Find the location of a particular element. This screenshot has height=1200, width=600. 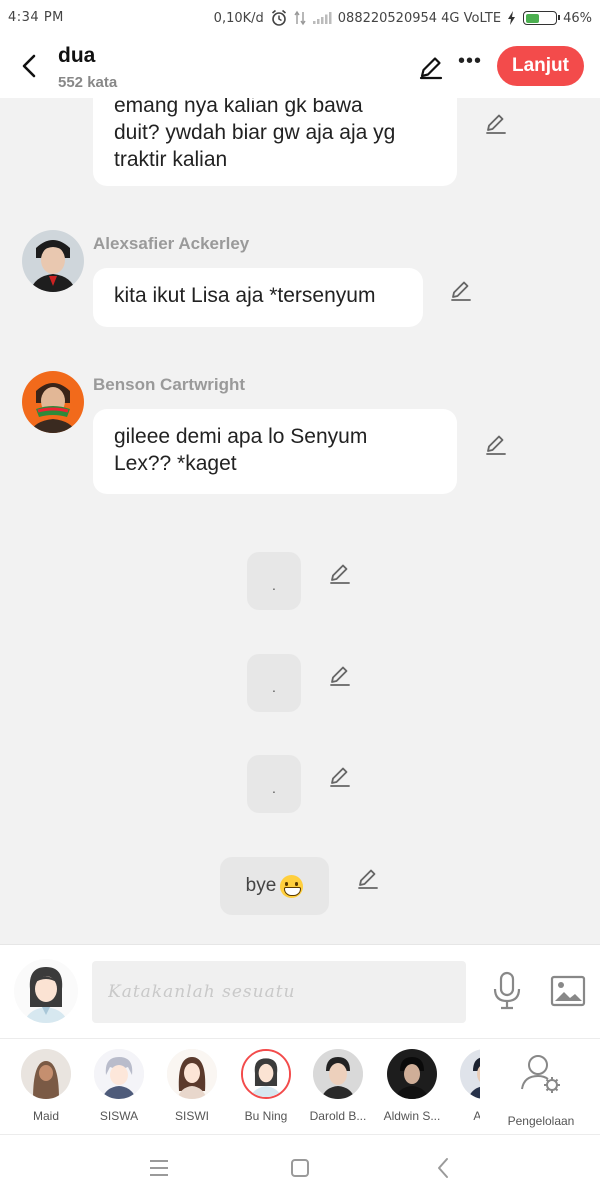

character-overflow-clip: Aike is located at coordinates (460, 1086).